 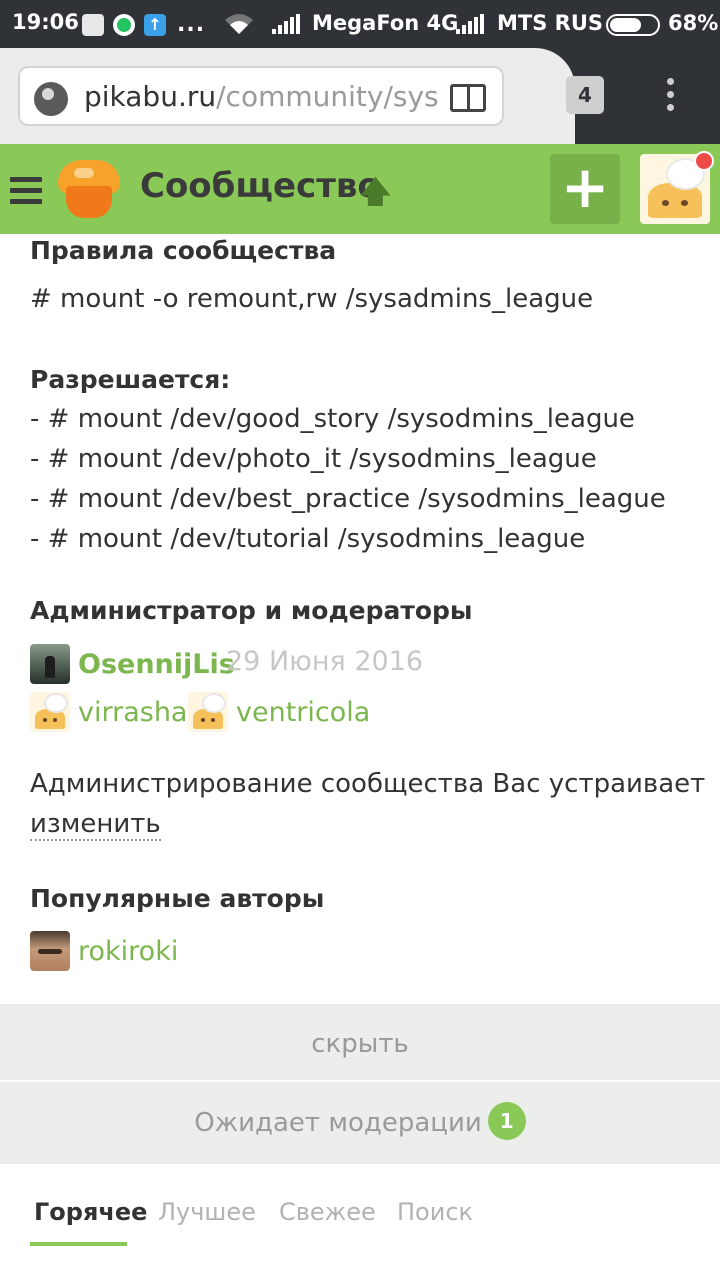 I want to click on moderator-name: virrasha, so click(x=132, y=712).